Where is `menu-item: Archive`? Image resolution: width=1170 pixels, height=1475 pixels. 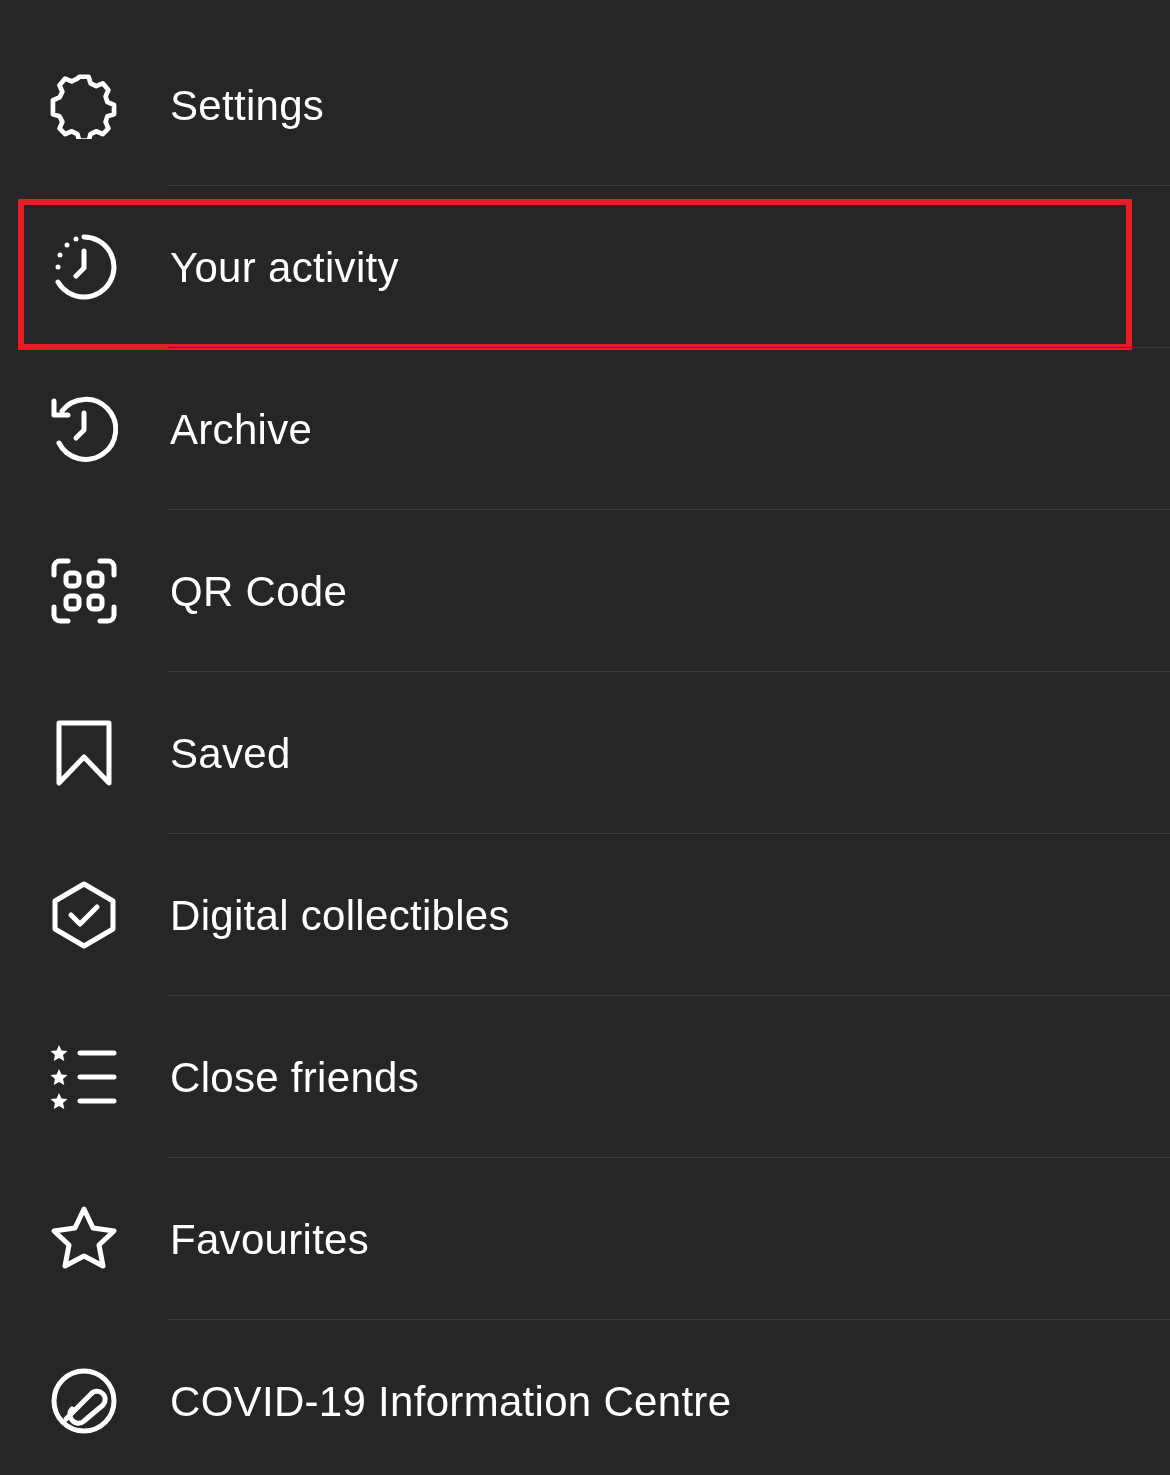
menu-item: Archive is located at coordinates (241, 429).